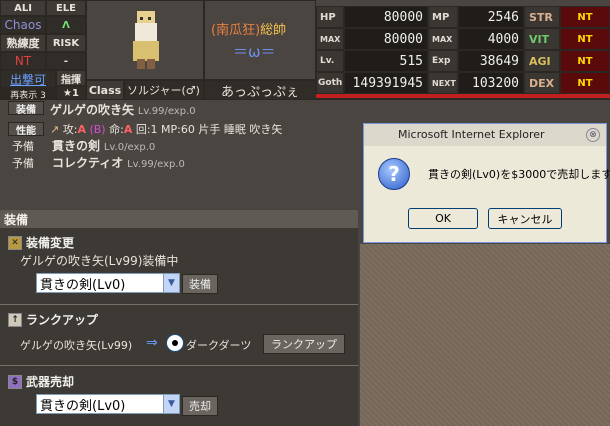  I want to click on accuracy-rank: A, so click(128, 129).